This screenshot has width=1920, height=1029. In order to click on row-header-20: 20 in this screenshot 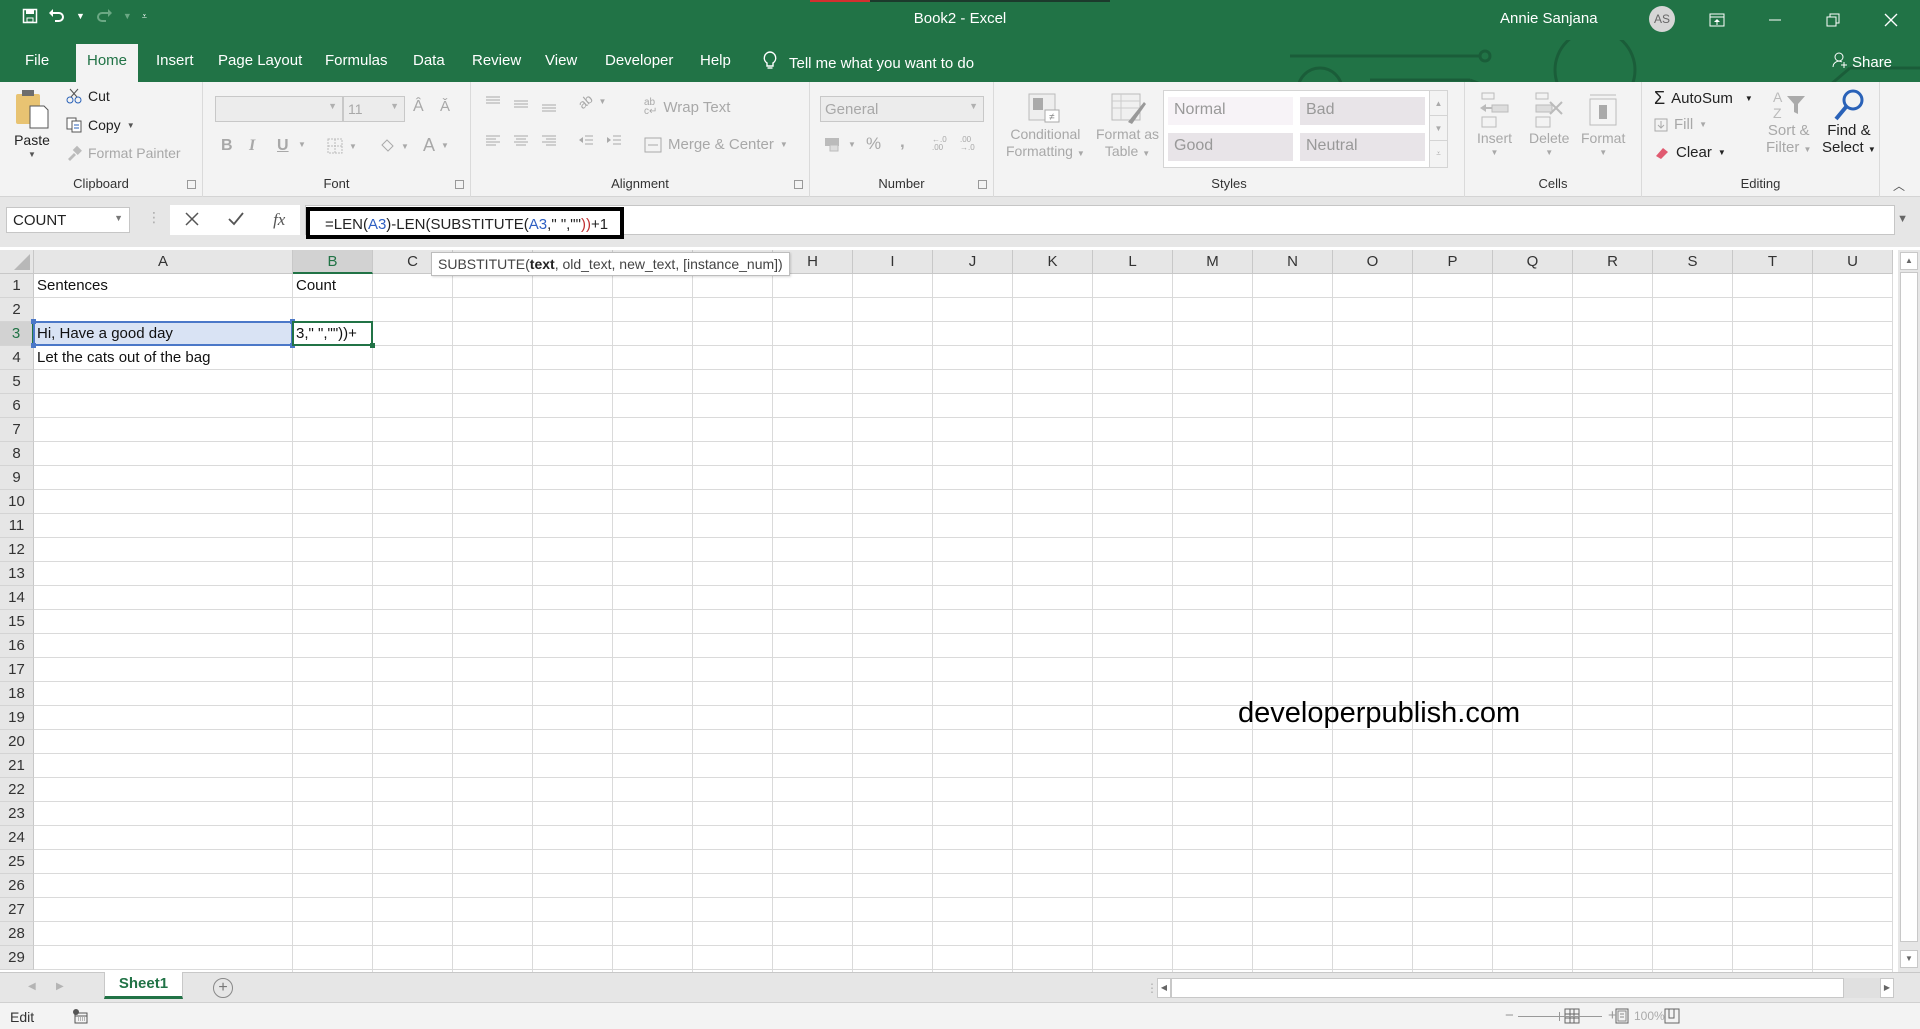, I will do `click(17, 742)`.